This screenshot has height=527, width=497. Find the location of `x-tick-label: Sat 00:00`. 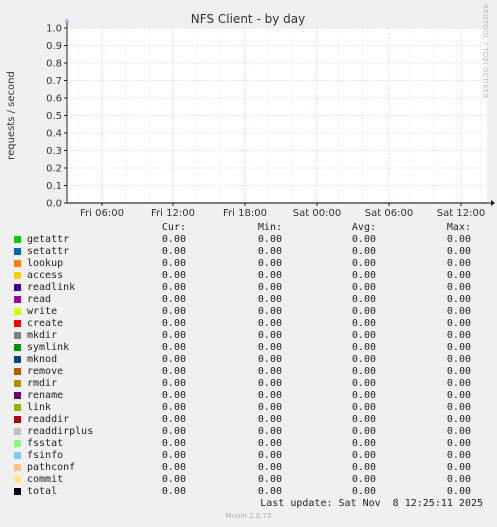

x-tick-label: Sat 00:00 is located at coordinates (317, 213).